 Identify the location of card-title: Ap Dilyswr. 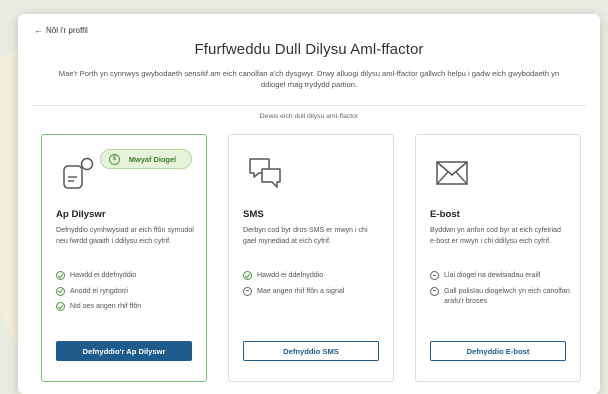
(81, 214).